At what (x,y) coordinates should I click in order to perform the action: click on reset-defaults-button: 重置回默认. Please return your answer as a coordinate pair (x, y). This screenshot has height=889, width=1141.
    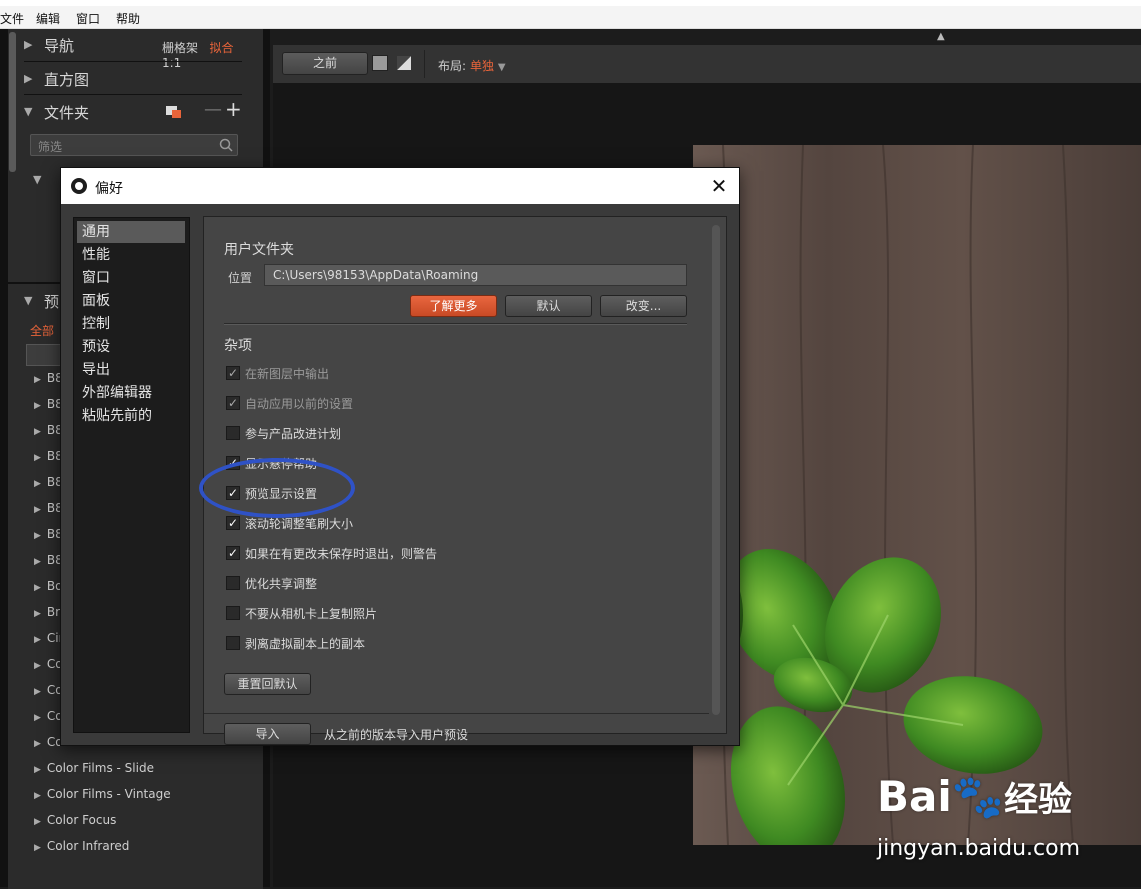
    Looking at the image, I should click on (267, 684).